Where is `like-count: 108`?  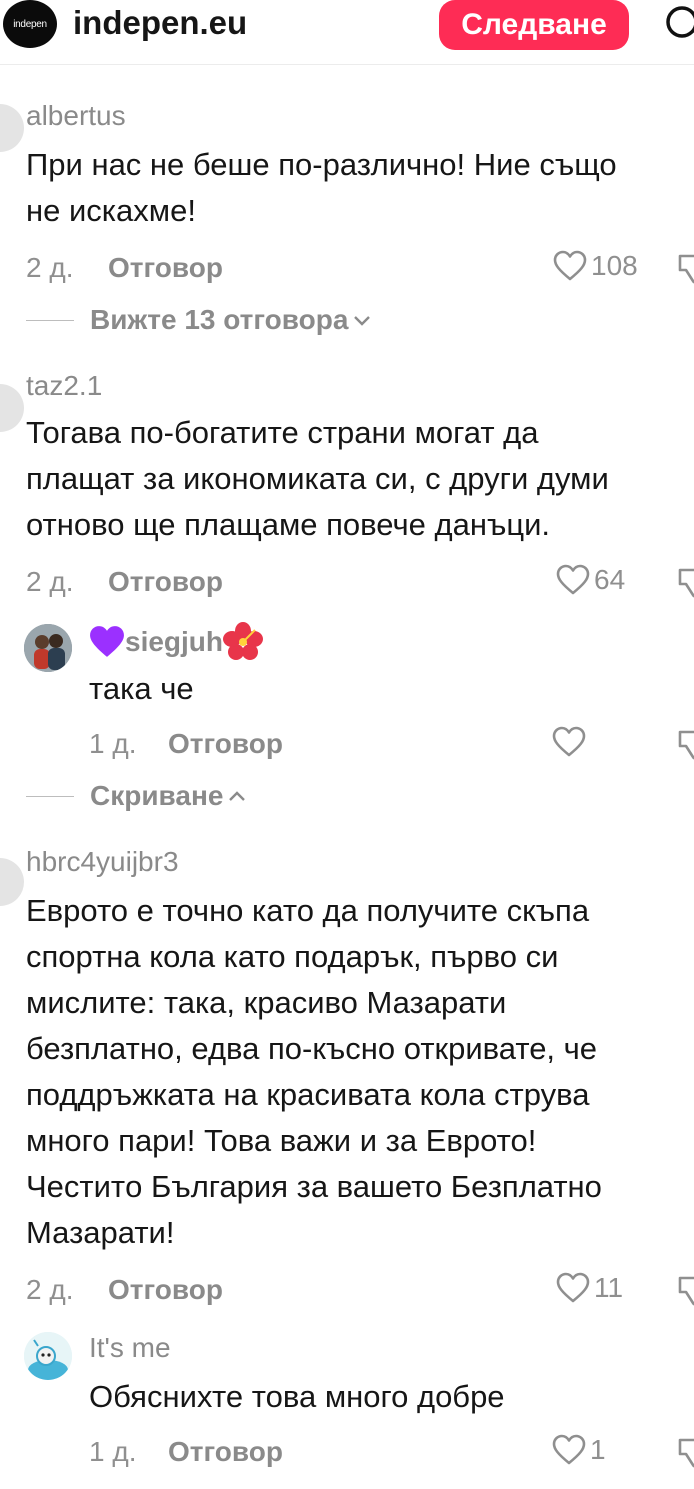 like-count: 108 is located at coordinates (614, 265).